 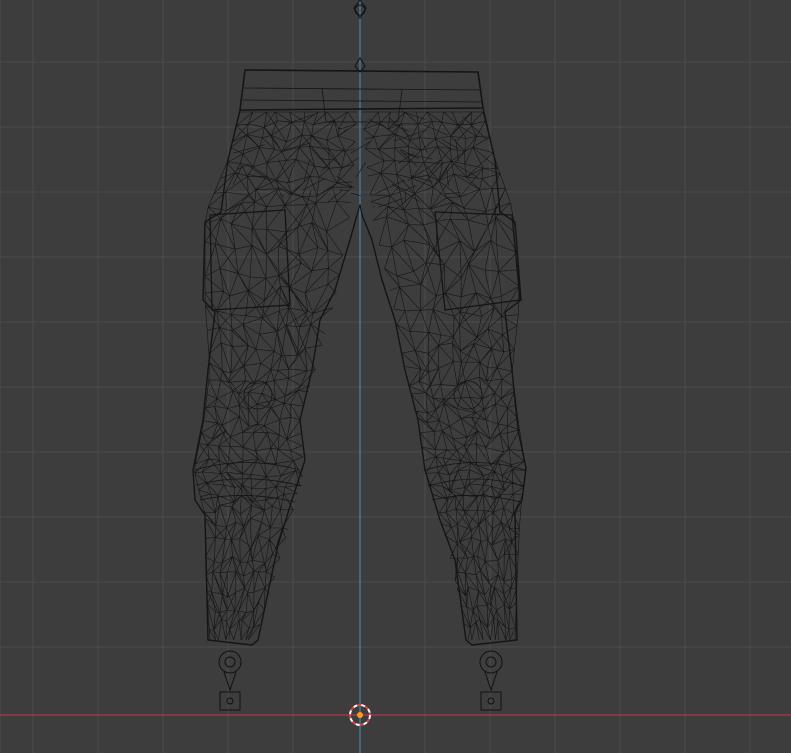 I want to click on origin-dot-icon, so click(x=360, y=715).